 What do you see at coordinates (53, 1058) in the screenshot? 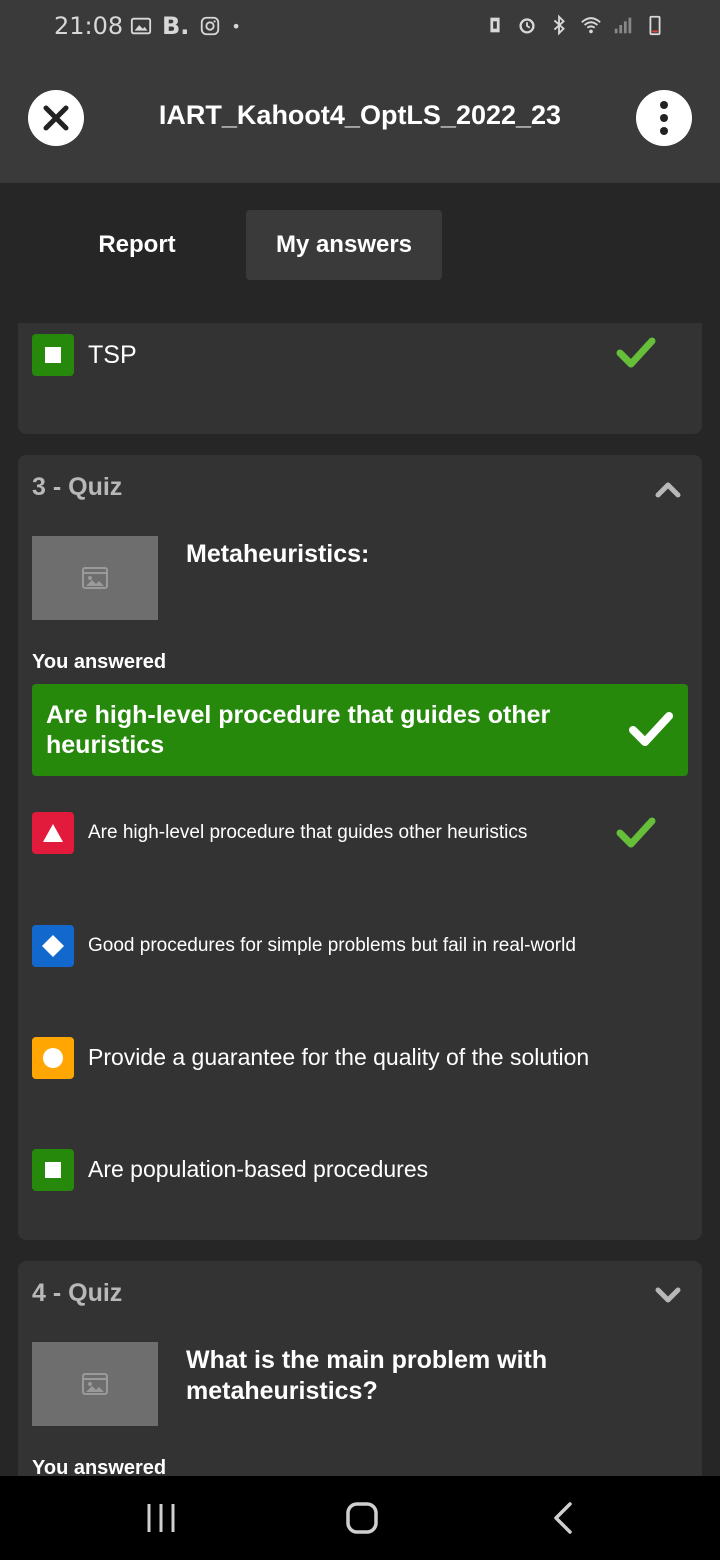
I see `circle-icon` at bounding box center [53, 1058].